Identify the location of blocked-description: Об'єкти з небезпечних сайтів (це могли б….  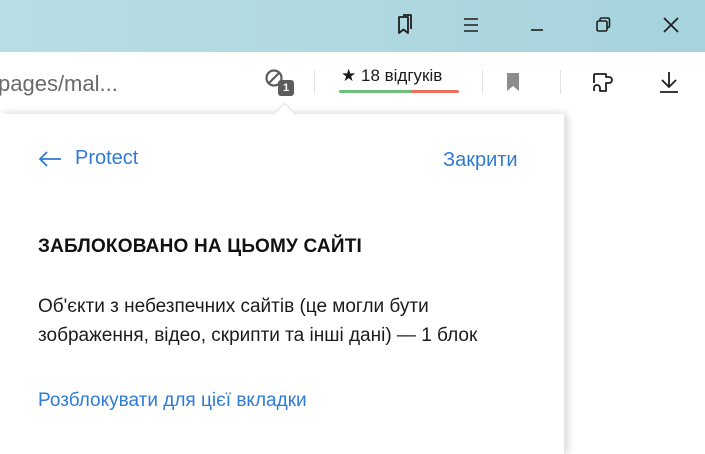
(258, 321).